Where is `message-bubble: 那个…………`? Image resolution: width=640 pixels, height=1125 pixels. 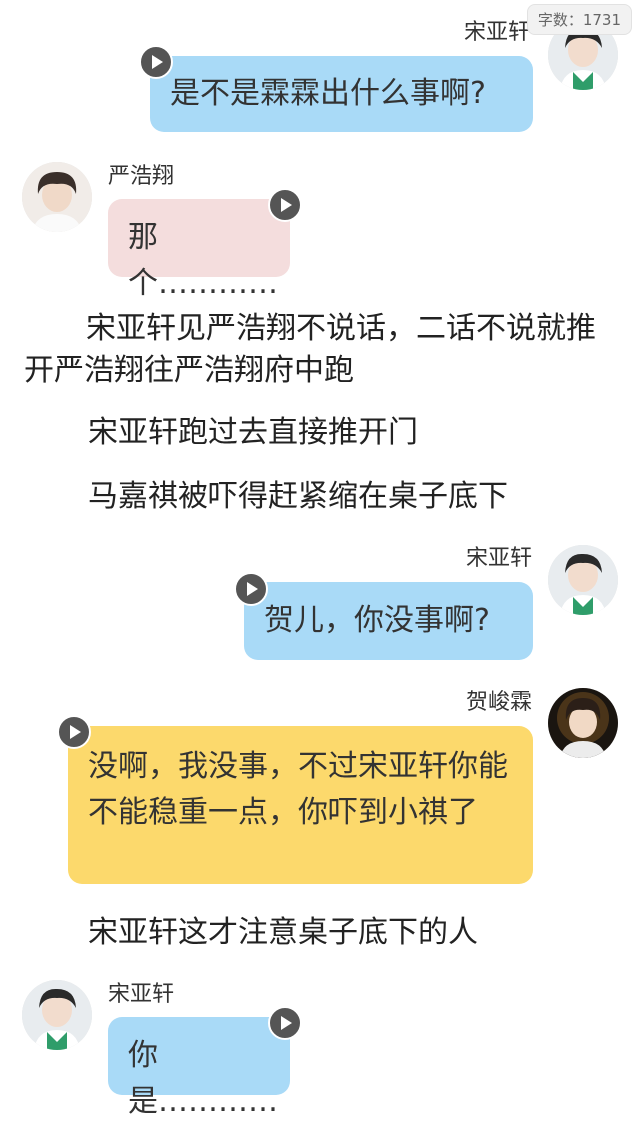
message-bubble: 那个………… is located at coordinates (199, 250).